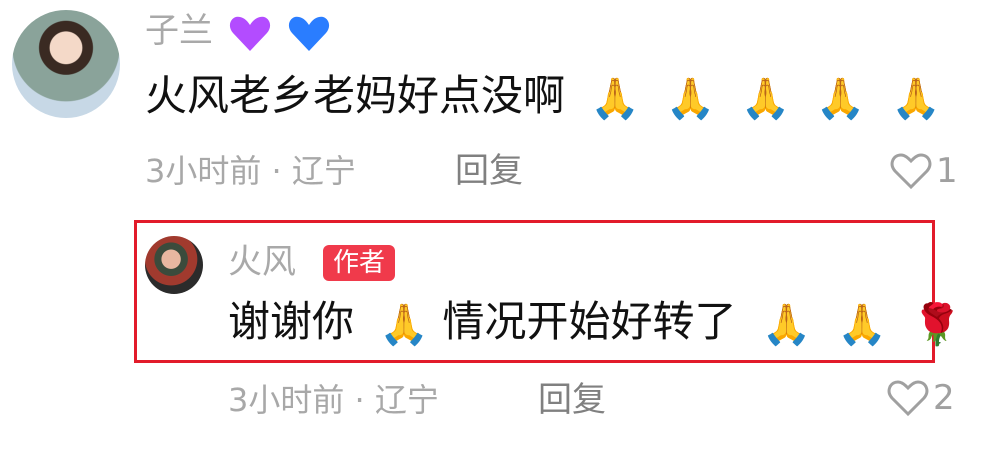 The image size is (1000, 461). I want to click on pray-emoji-1: 🙏, so click(615, 98).